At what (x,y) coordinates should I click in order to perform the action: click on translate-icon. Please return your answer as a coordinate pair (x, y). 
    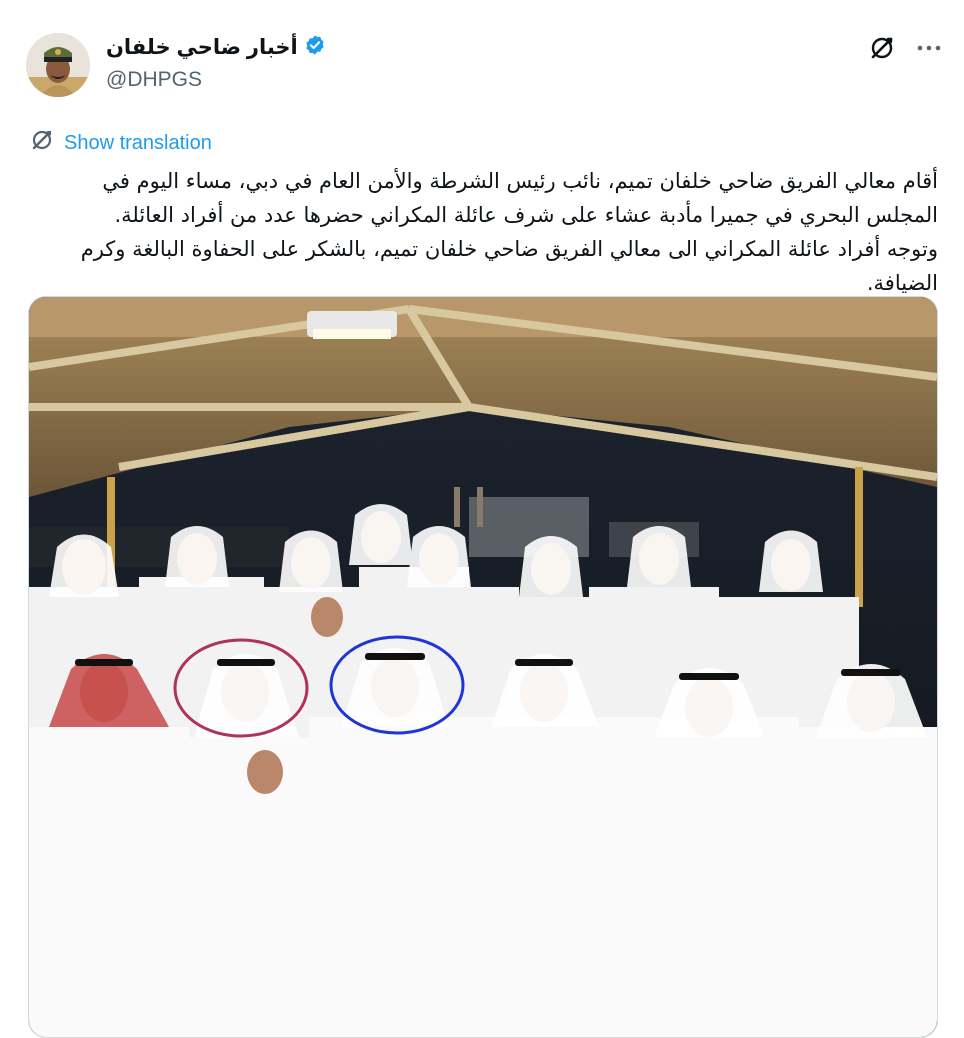
    Looking at the image, I should click on (42, 143).